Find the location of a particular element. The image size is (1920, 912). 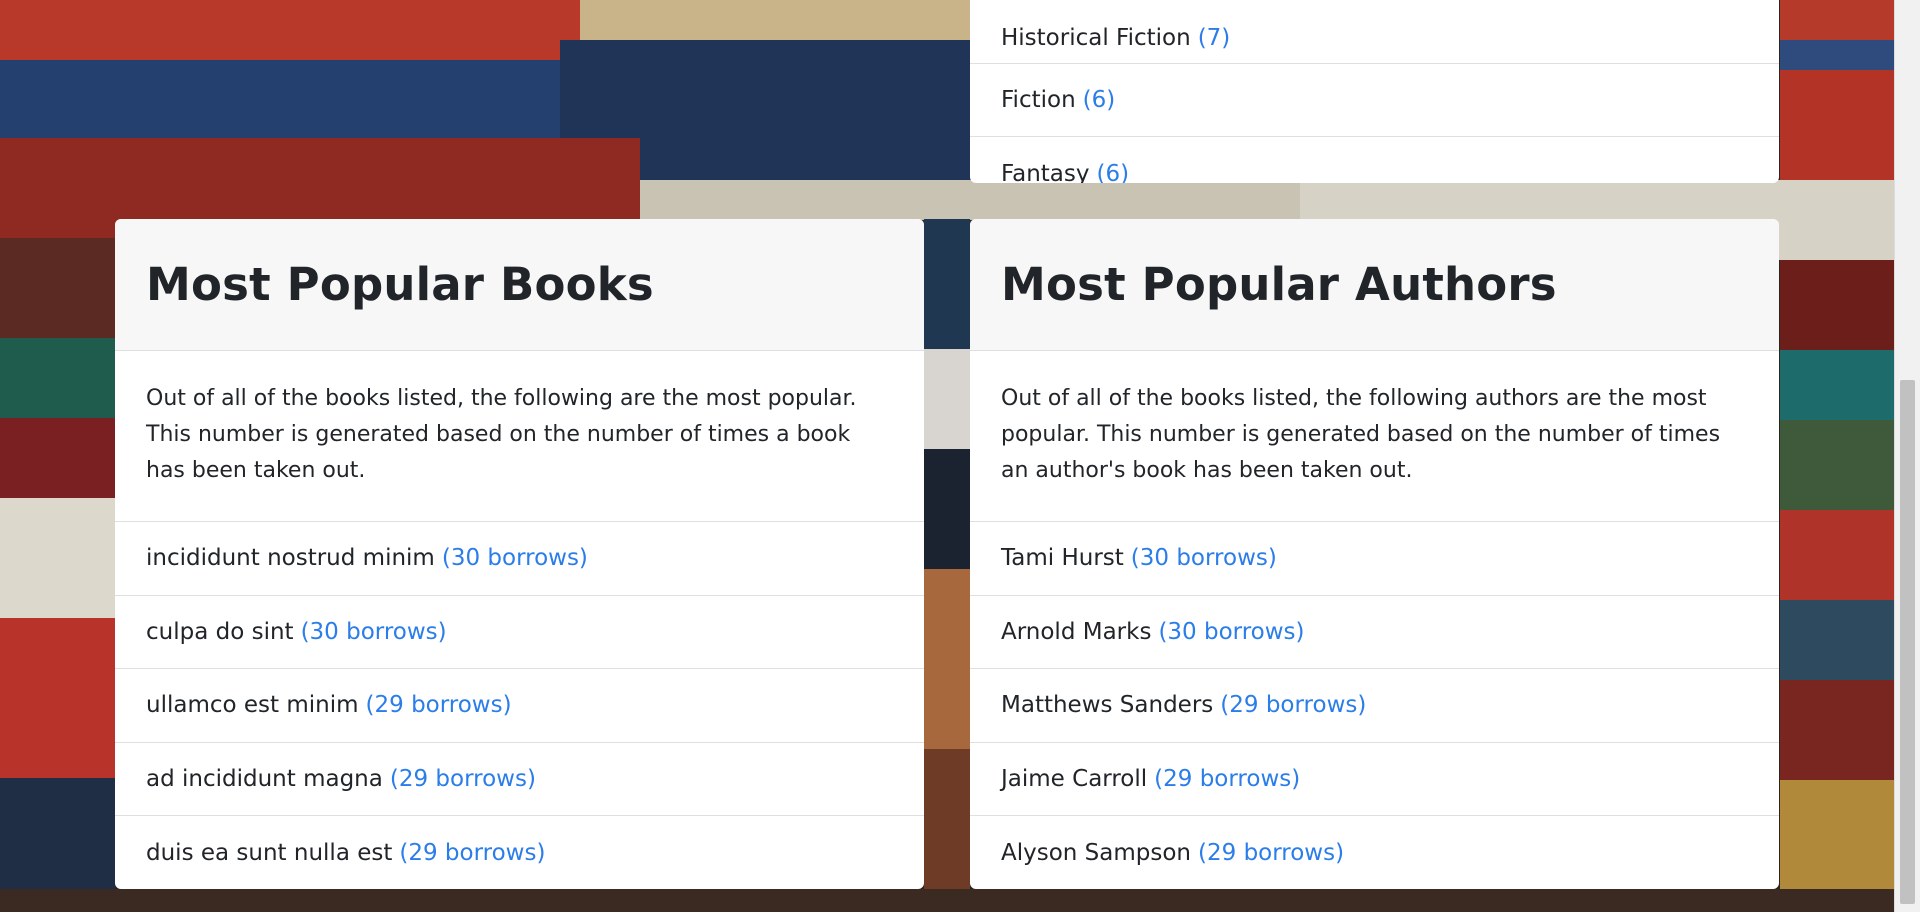

book-title: duis ea sunt nulla est is located at coordinates (269, 852).